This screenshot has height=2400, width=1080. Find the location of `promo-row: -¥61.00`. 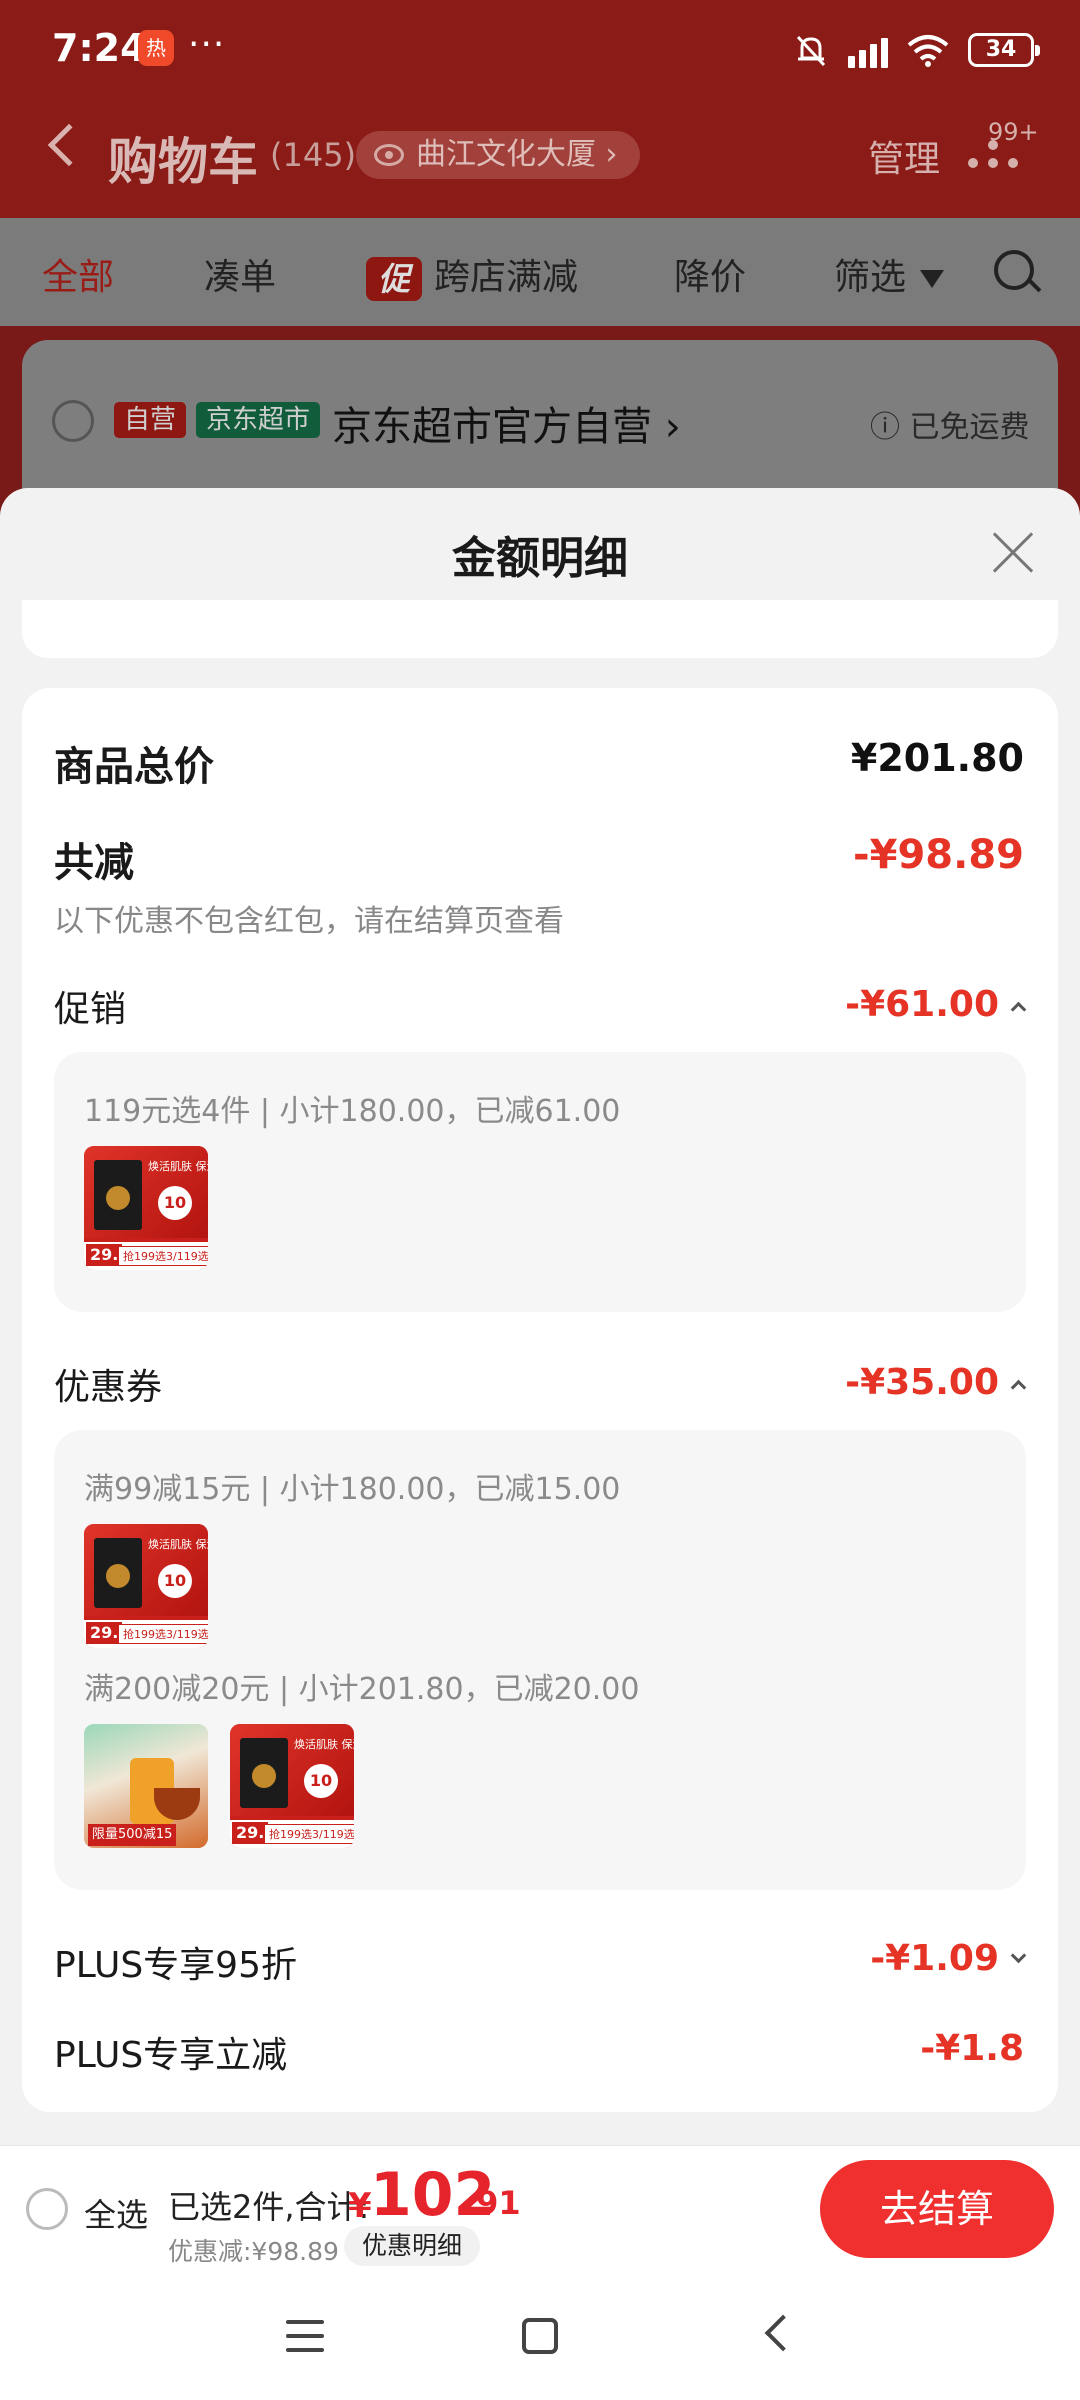

promo-row: -¥61.00 is located at coordinates (936, 1004).